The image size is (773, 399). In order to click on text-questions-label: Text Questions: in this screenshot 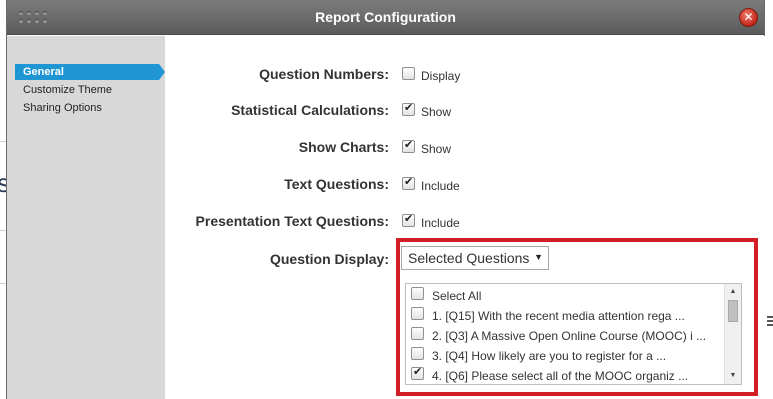, I will do `click(336, 184)`.